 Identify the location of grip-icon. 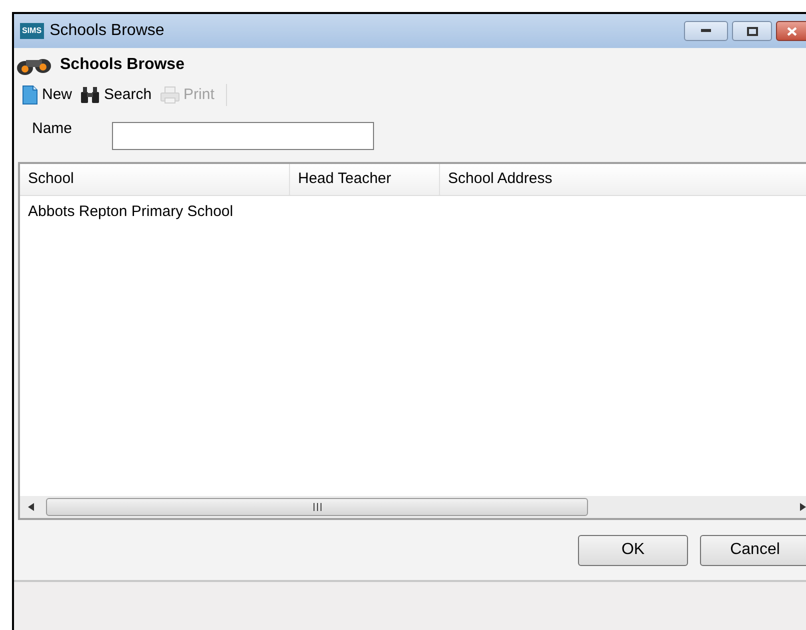
(317, 507).